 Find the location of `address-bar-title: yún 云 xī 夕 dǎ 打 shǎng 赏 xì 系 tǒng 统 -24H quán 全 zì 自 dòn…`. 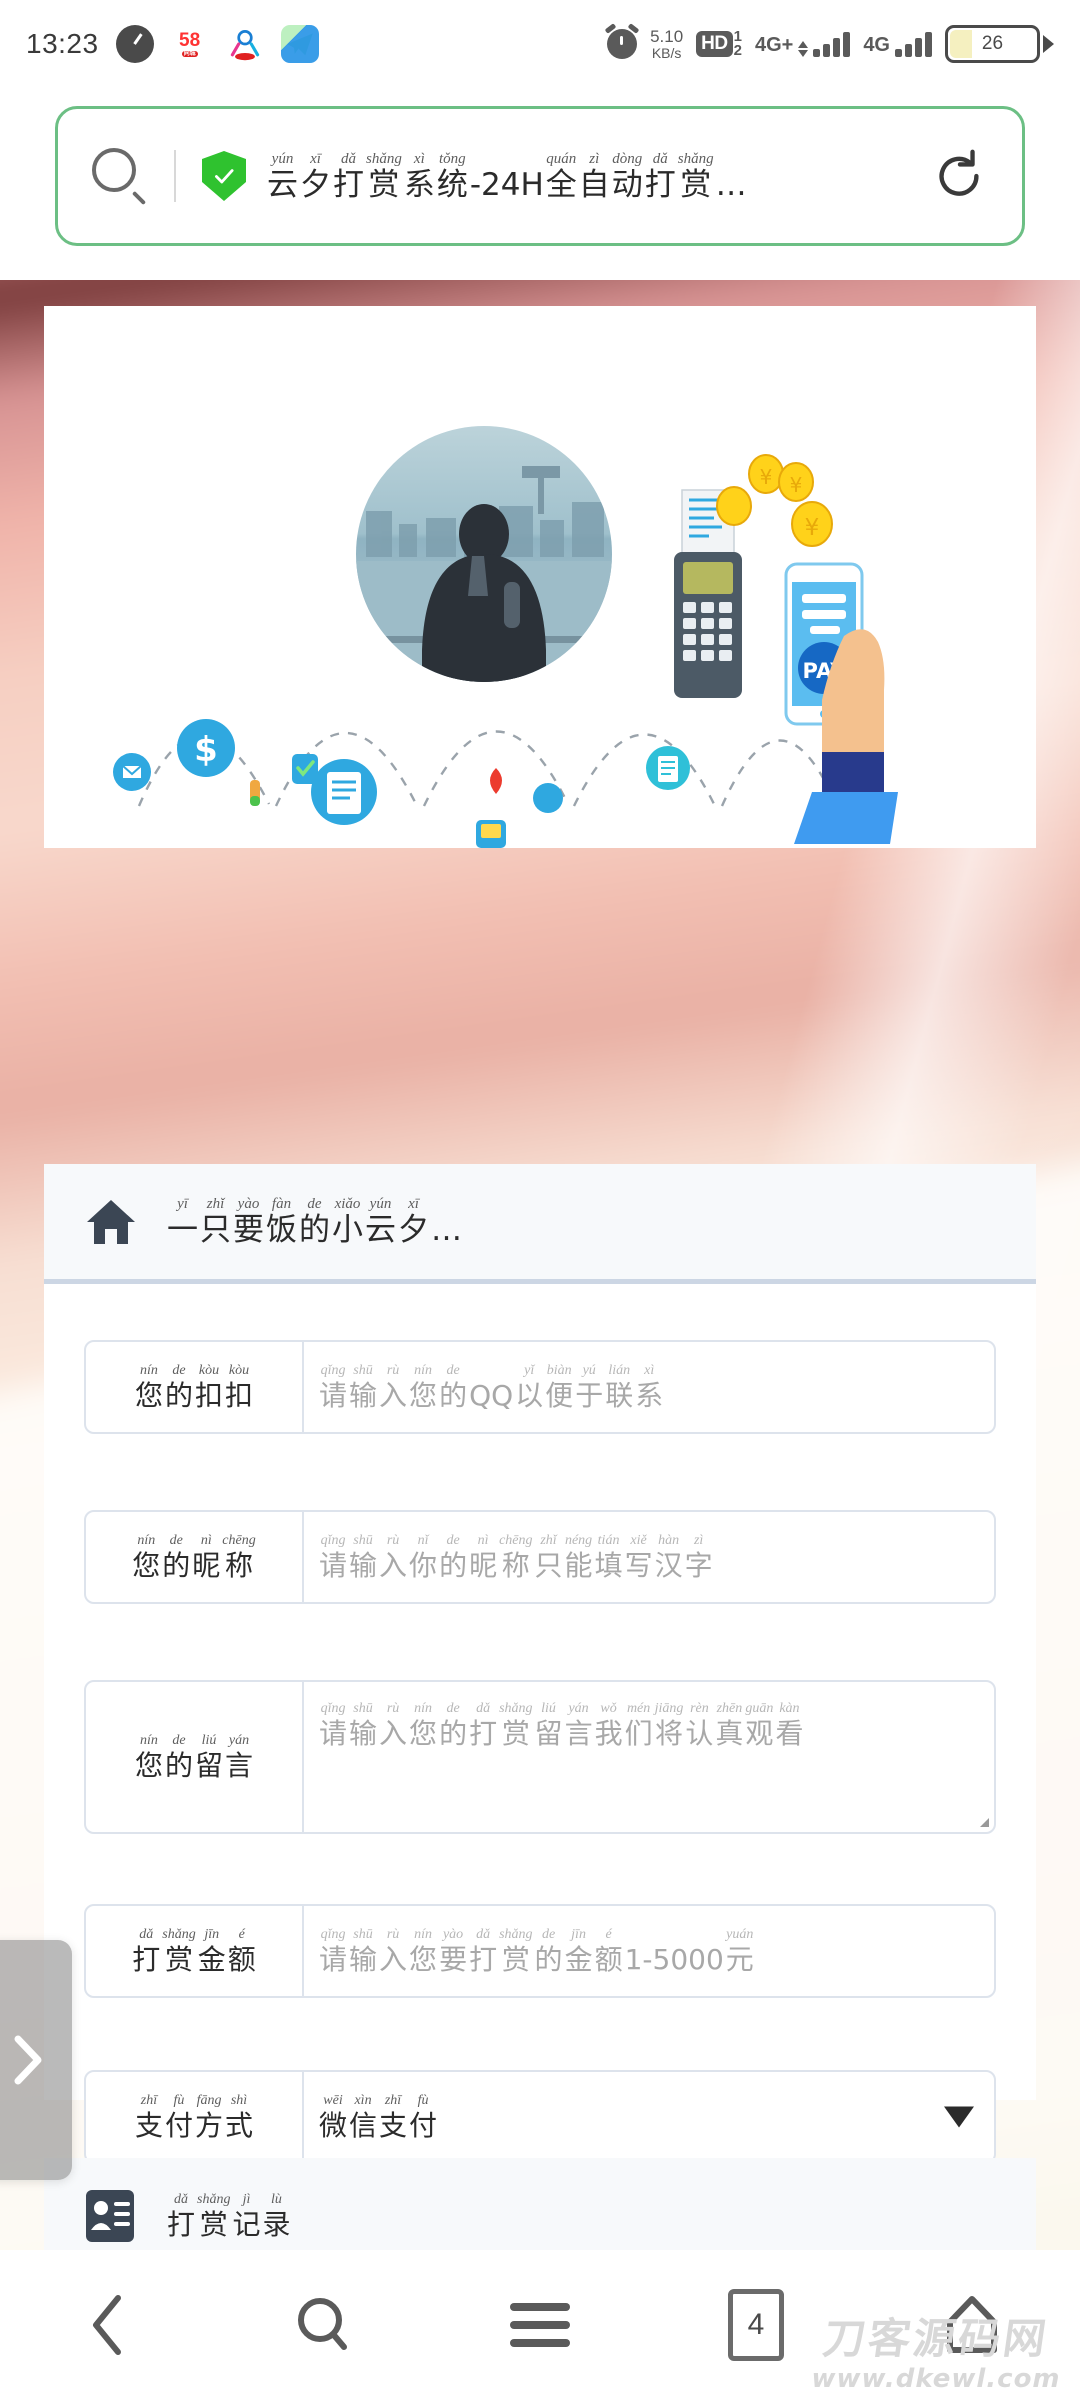

address-bar-title: yún 云 xī 夕 dǎ 打 shǎng 赏 xì 系 tǒng 统 -24H quán 全 zì 自 dòn… is located at coordinates (590, 176).